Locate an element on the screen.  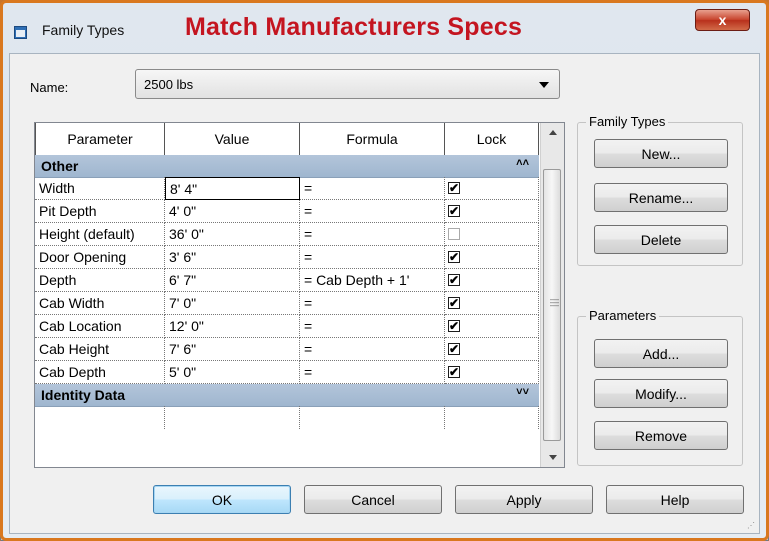
parameter-name-cell: Width is located at coordinates (100, 188).